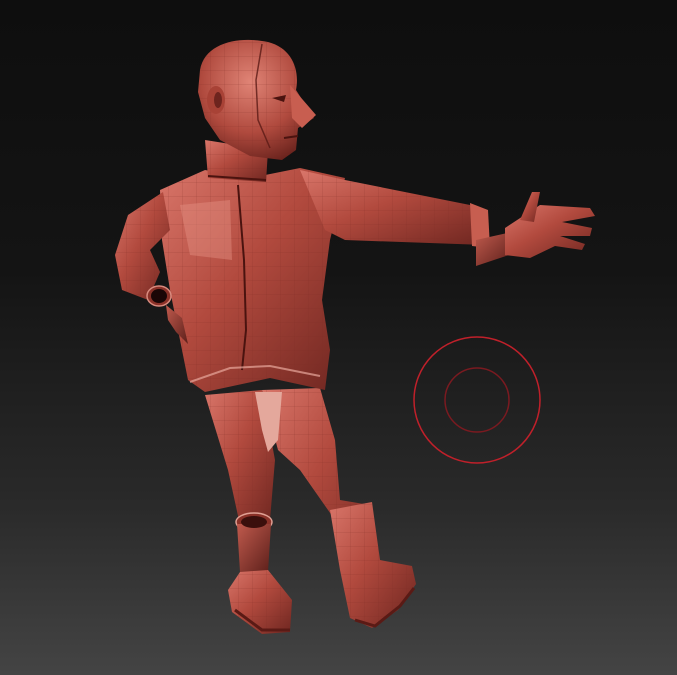 Image resolution: width=677 pixels, height=675 pixels. I want to click on brush-inner-ring, so click(477, 400).